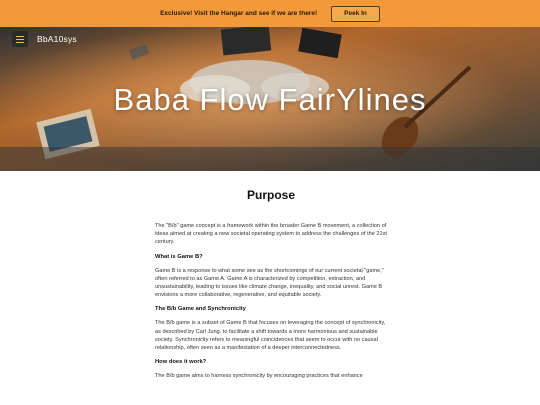 The image size is (540, 405). Describe the element at coordinates (200, 309) in the screenshot. I see `heading-synchronicity: The B/b Game and Synchronicity` at that location.